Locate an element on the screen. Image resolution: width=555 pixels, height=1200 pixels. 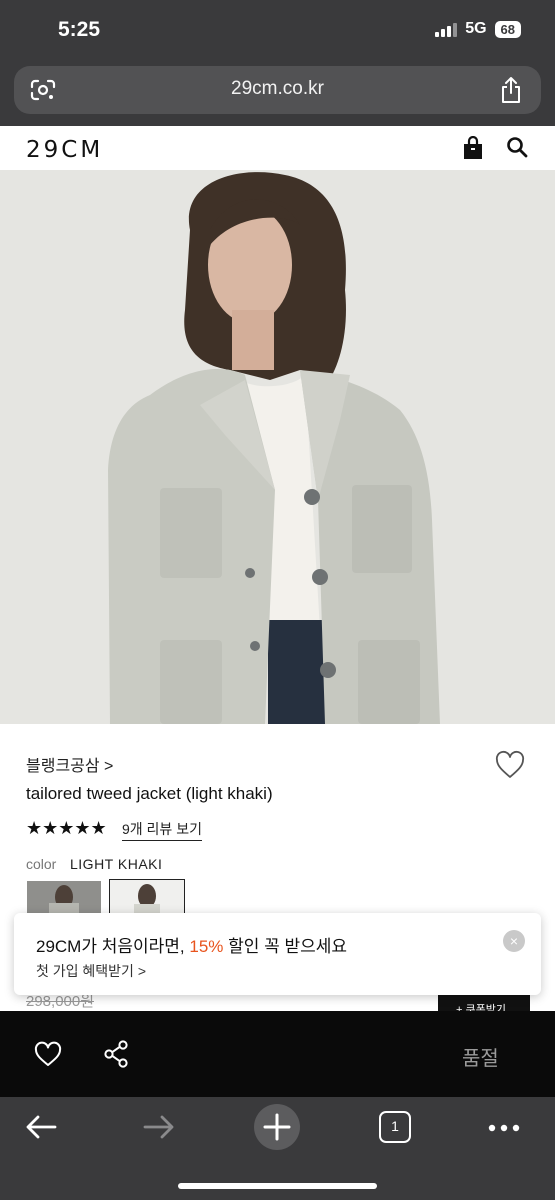
promo-discount: 15% is located at coordinates (206, 946).